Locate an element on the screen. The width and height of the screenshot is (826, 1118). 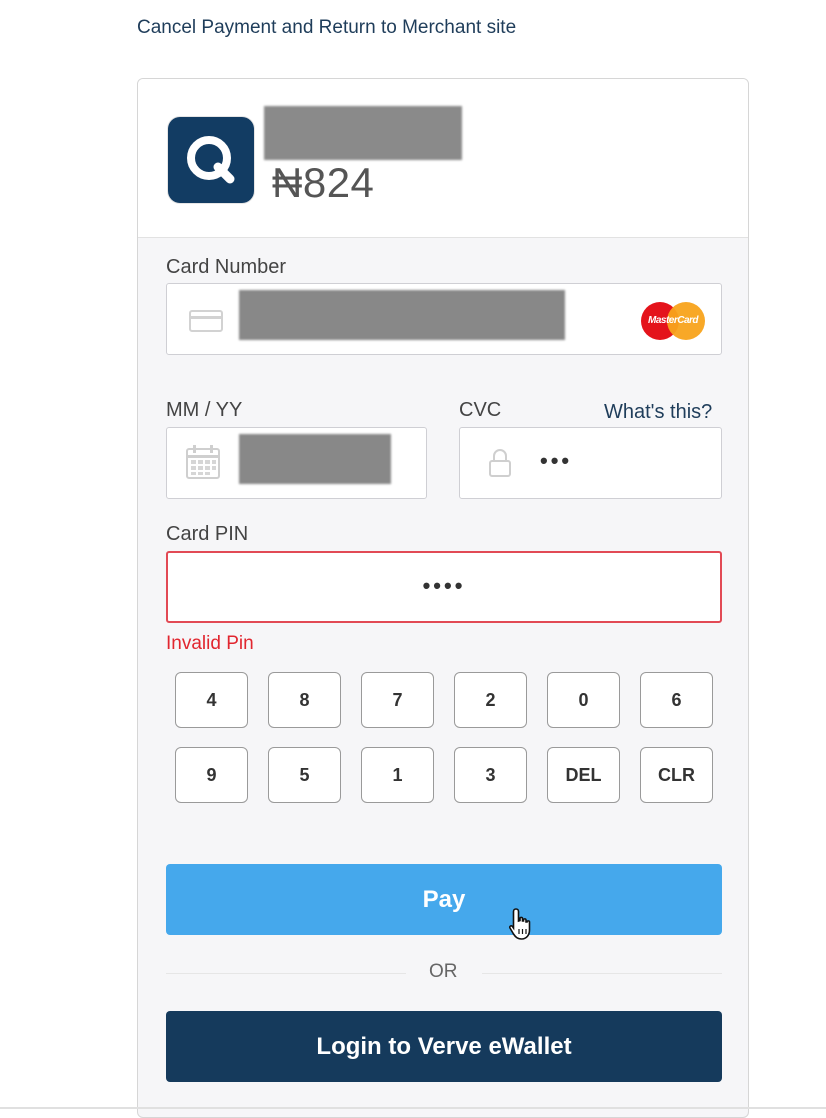
lock-icon is located at coordinates (500, 463).